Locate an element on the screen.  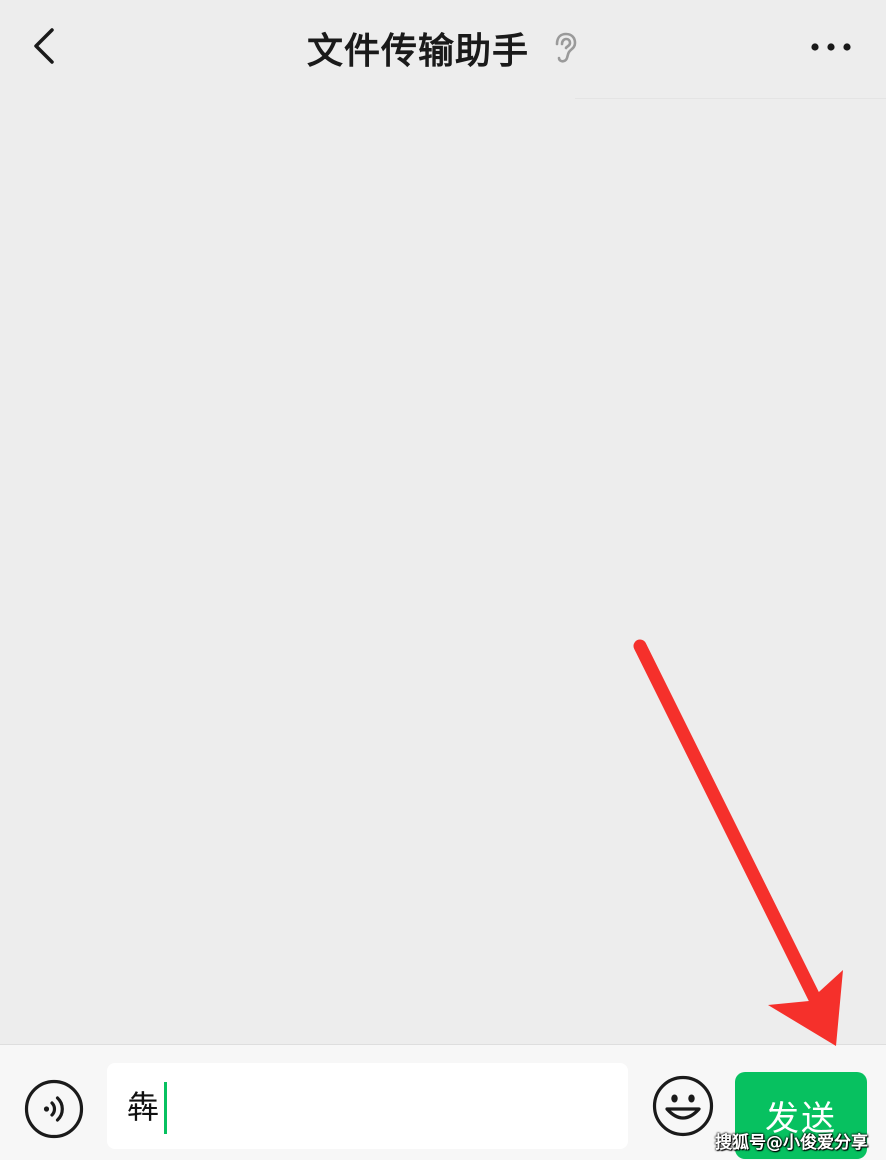
chat-title: 文件传输助手 is located at coordinates (417, 51).